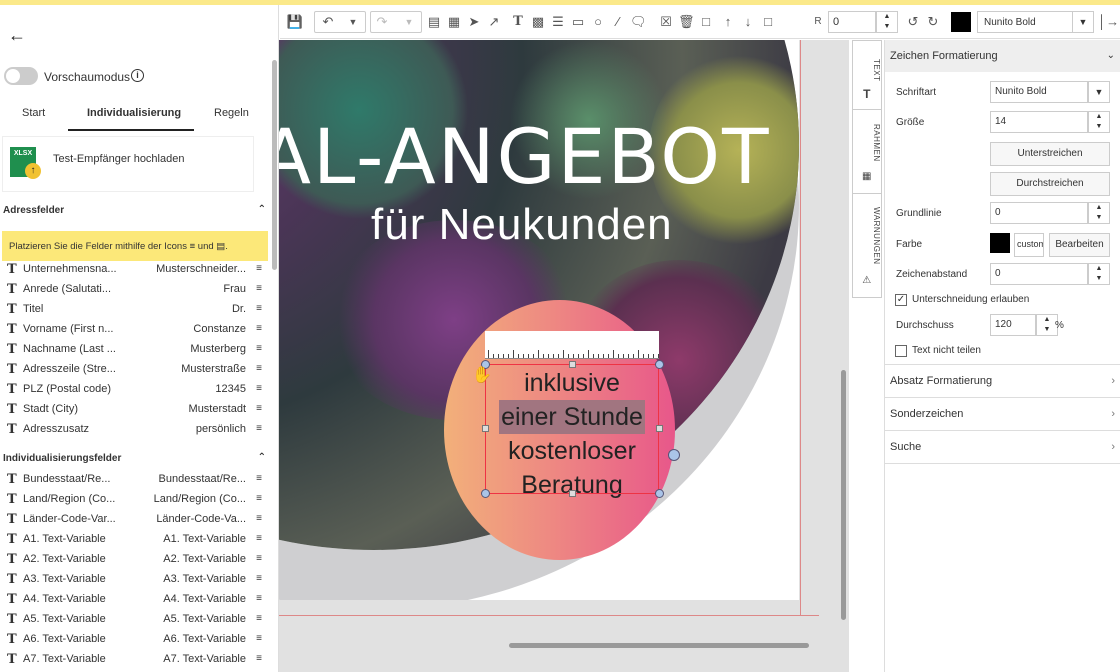 This screenshot has height=672, width=1120. Describe the element at coordinates (1108, 22) in the screenshot. I see `align-icon: │→` at that location.